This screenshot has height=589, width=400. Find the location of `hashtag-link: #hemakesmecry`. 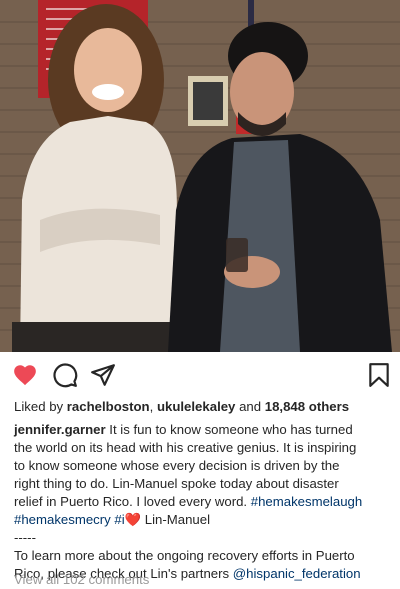

hashtag-link: #hemakesmecry is located at coordinates (62, 519).